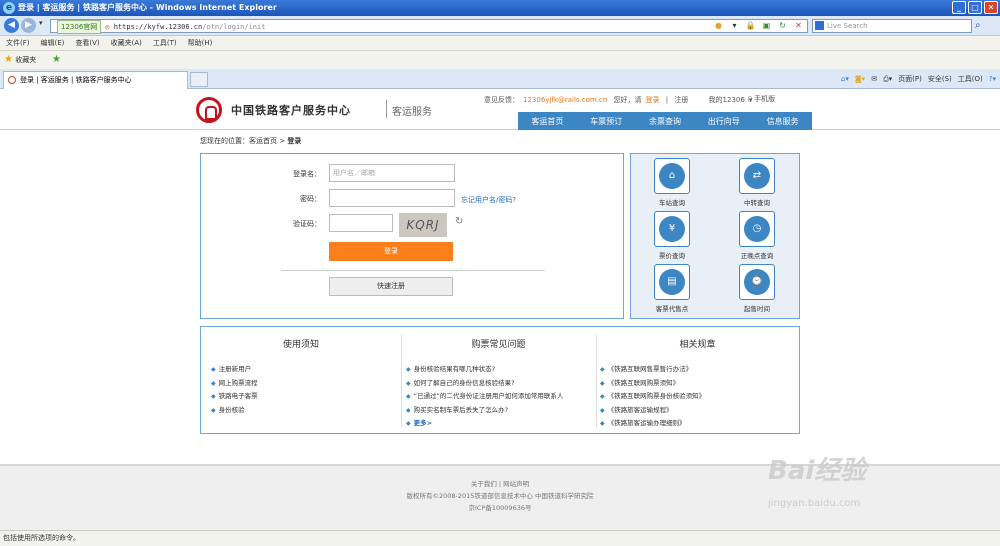 This screenshot has height=546, width=1000. What do you see at coordinates (41, 23) in the screenshot?
I see `history-dropdown-icon: ▾` at bounding box center [41, 23].